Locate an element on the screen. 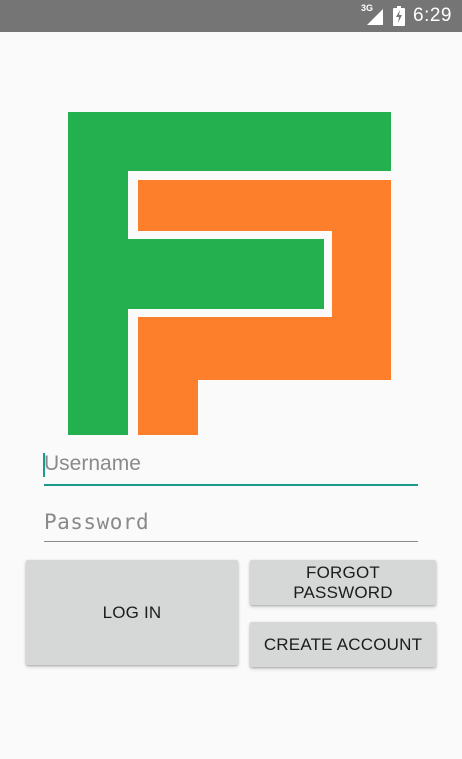 Image resolution: width=462 pixels, height=759 pixels. username-field-container is located at coordinates (230, 468).